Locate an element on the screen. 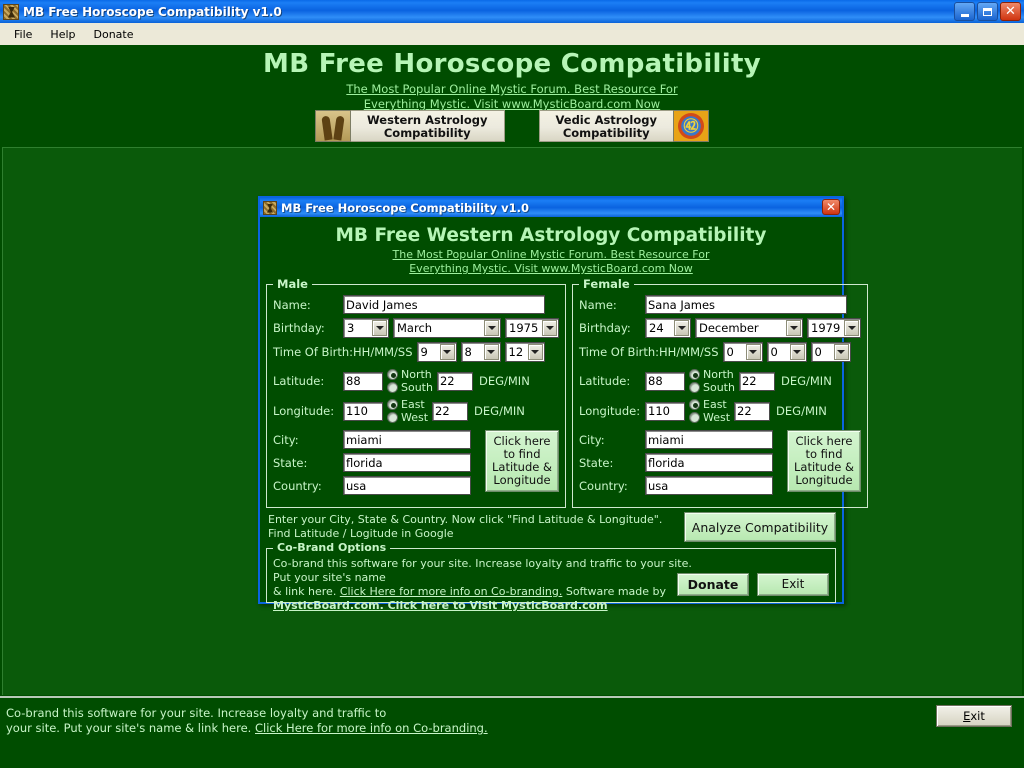 This screenshot has height=768, width=1024. female-name-input is located at coordinates (746, 304).